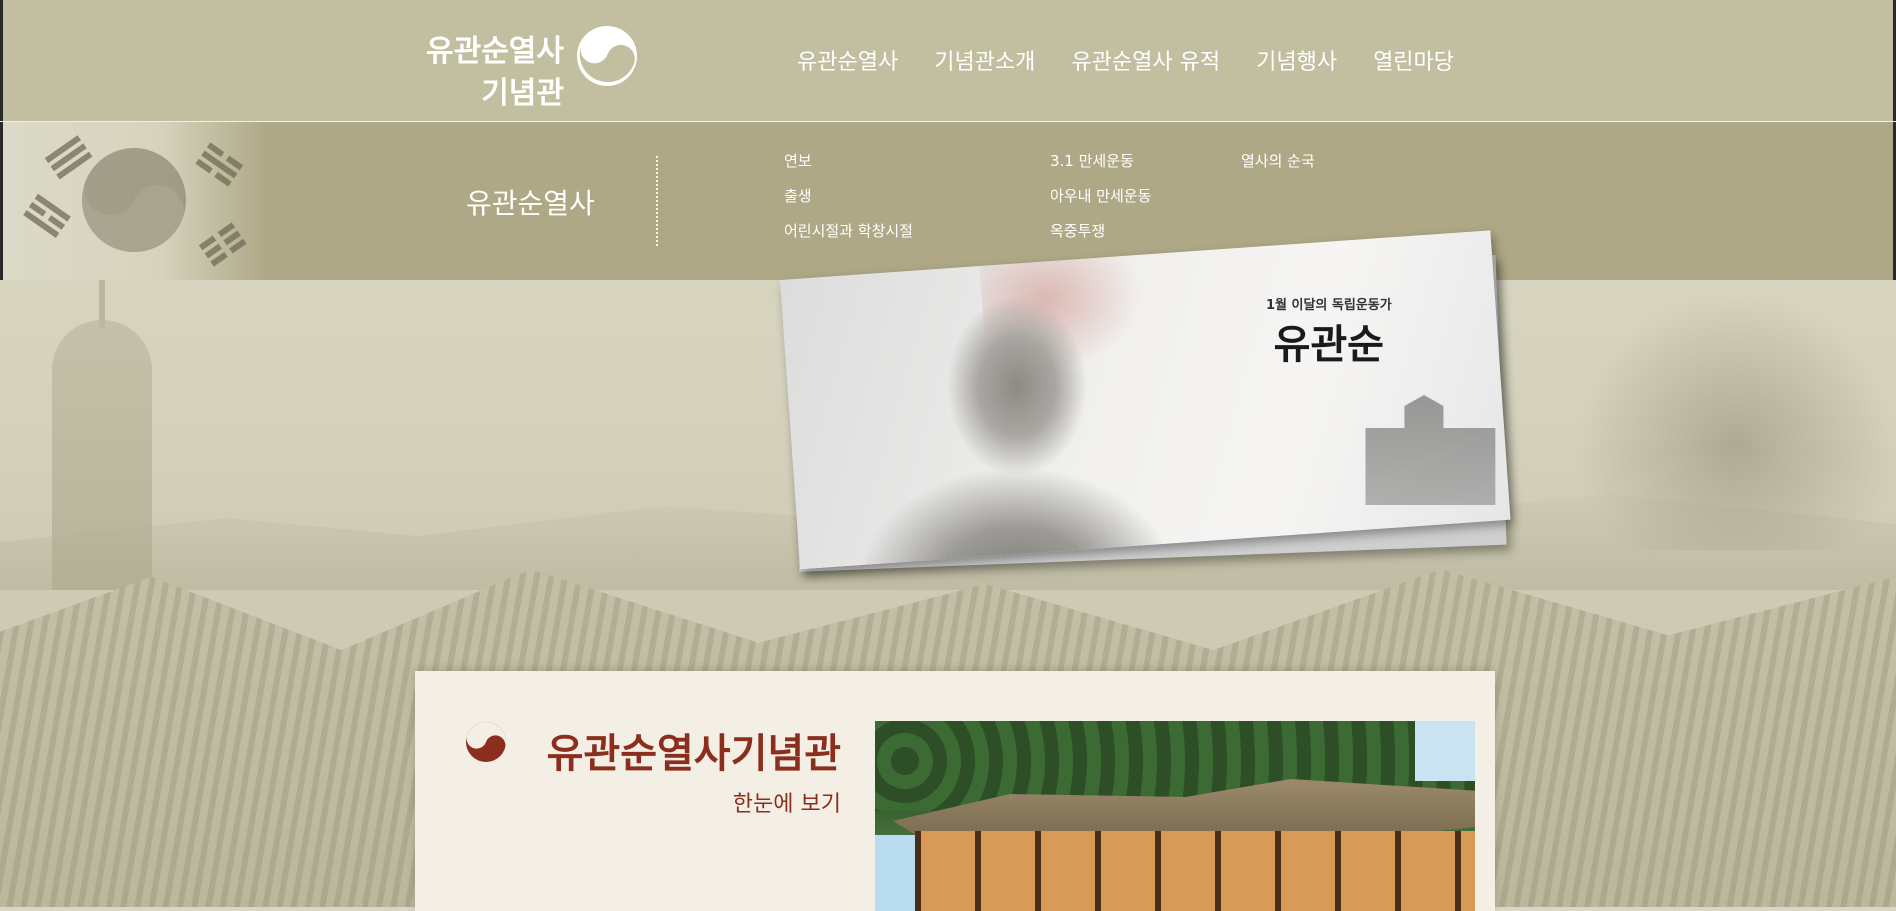 Image resolution: width=1896 pixels, height=911 pixels. I want to click on nav-item-yugwansun: 유관순열사, so click(847, 60).